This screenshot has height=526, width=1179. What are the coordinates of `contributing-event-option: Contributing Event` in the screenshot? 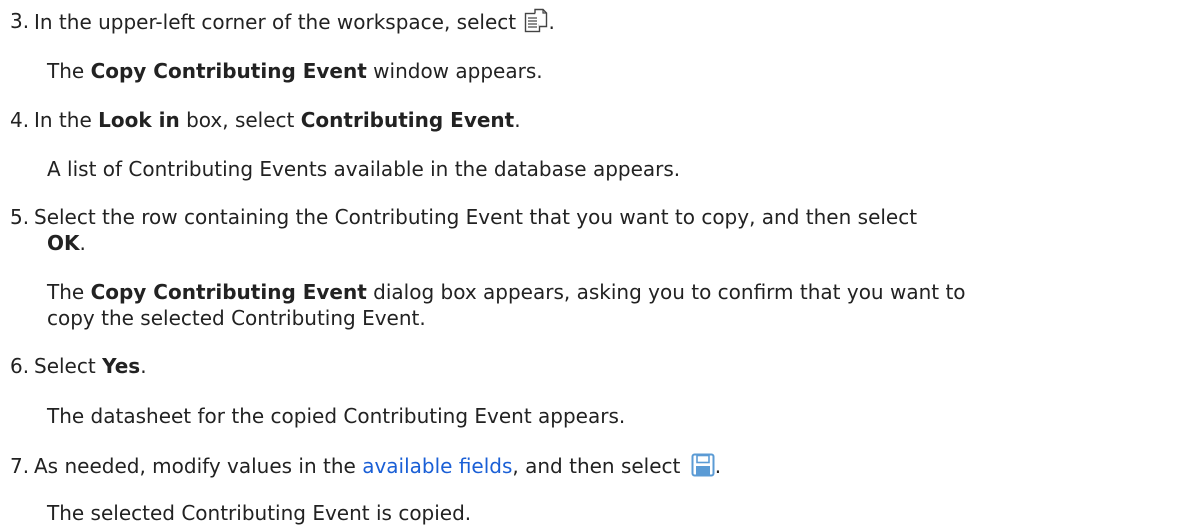 It's located at (407, 120).